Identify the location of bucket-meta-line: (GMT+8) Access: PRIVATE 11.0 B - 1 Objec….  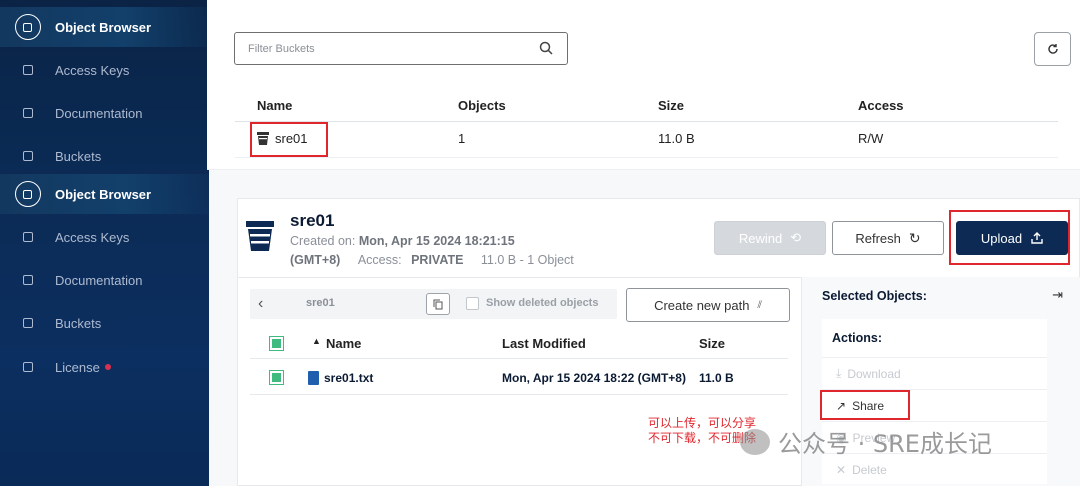
(432, 260).